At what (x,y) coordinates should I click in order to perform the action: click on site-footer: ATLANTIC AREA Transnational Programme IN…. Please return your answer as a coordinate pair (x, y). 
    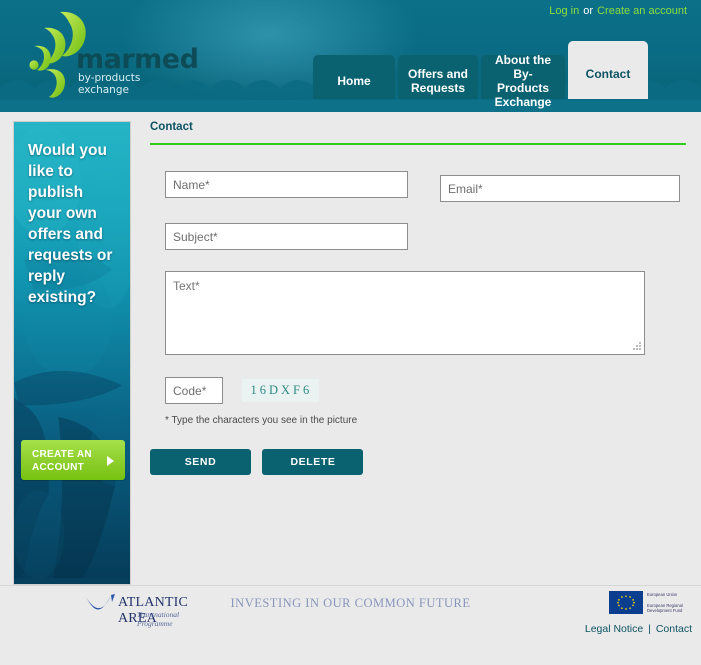
    Looking at the image, I should click on (350, 625).